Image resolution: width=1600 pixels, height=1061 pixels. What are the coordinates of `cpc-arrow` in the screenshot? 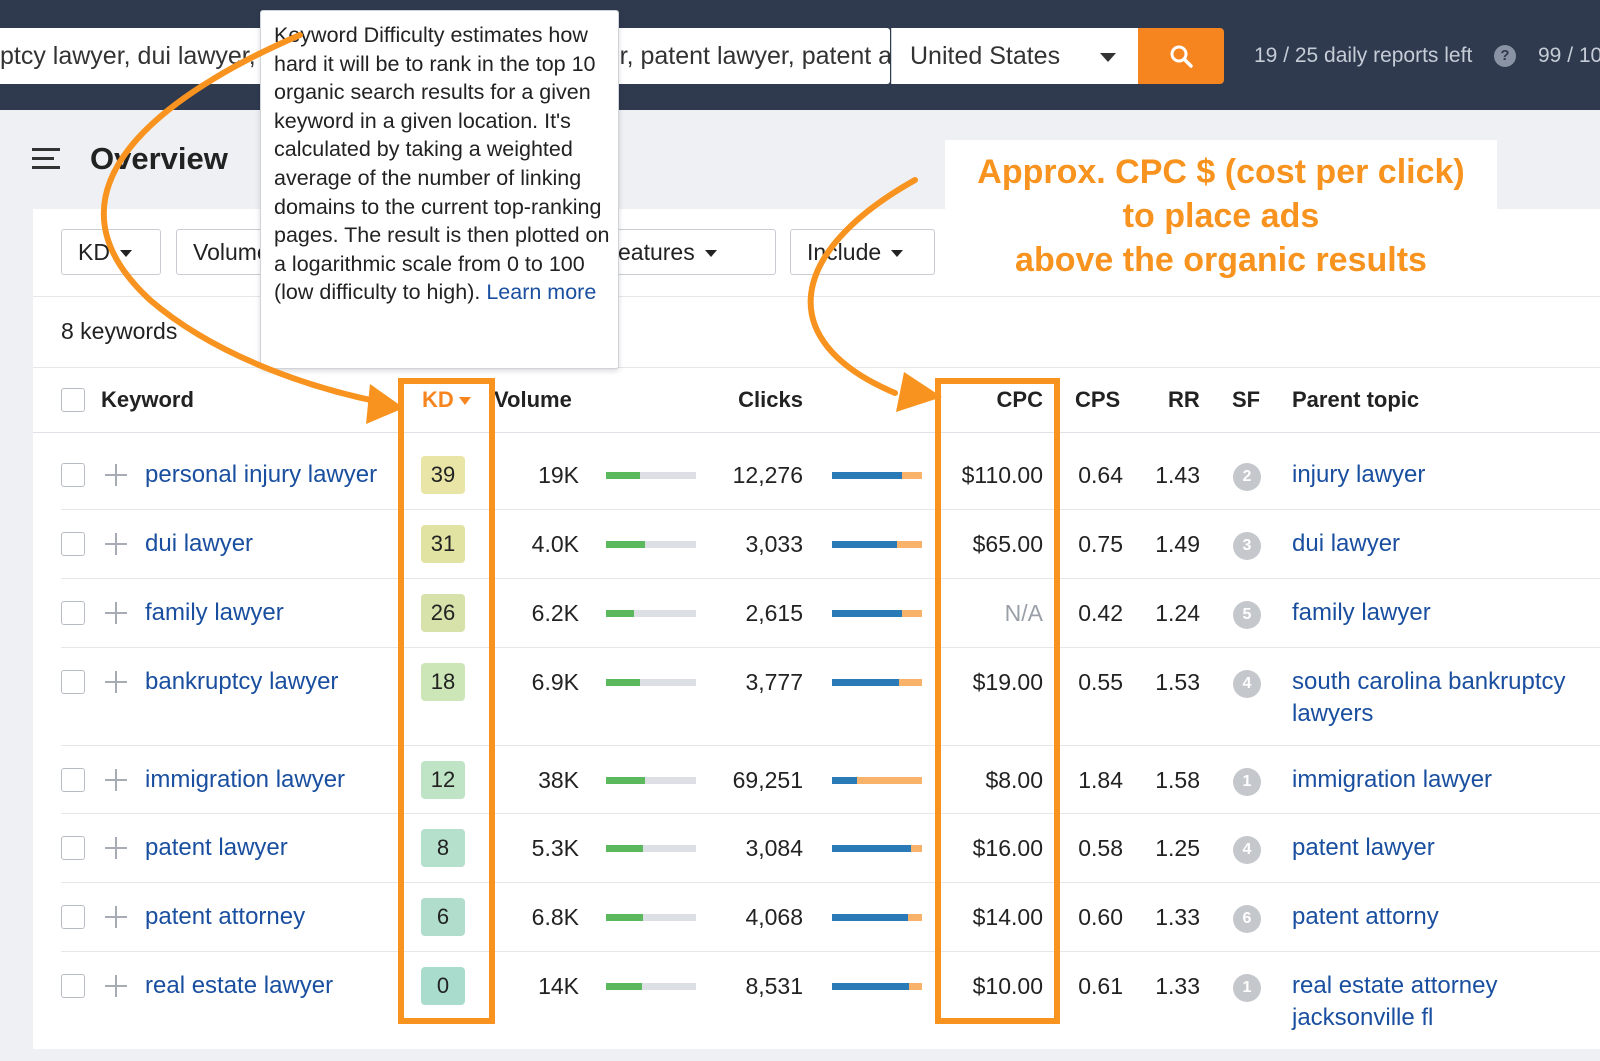 It's located at (862, 286).